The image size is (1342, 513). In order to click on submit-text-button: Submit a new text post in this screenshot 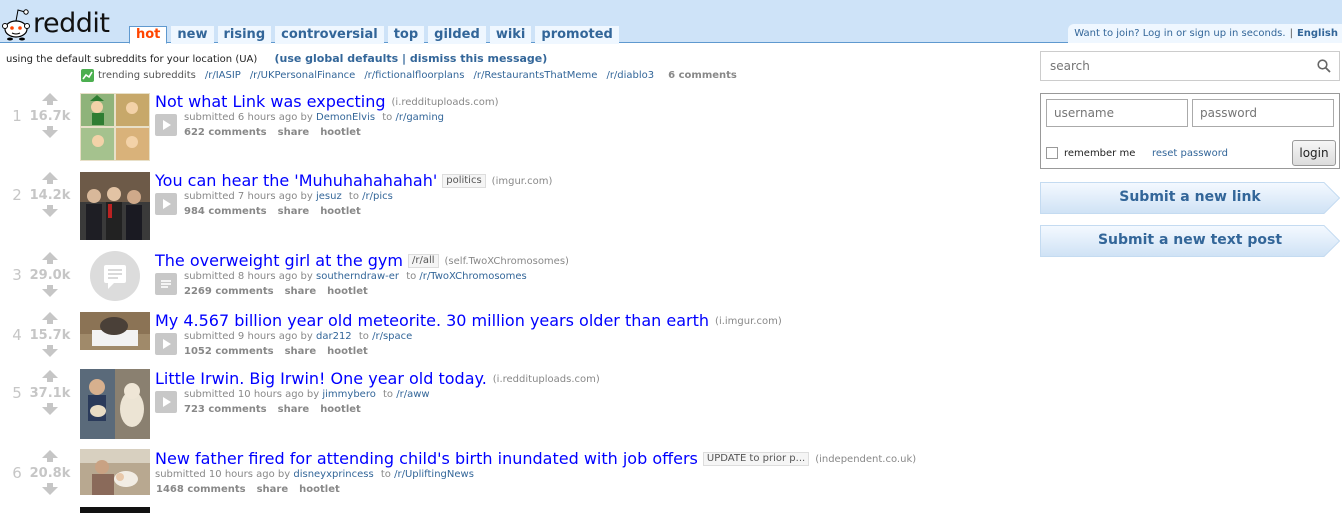, I will do `click(1190, 241)`.